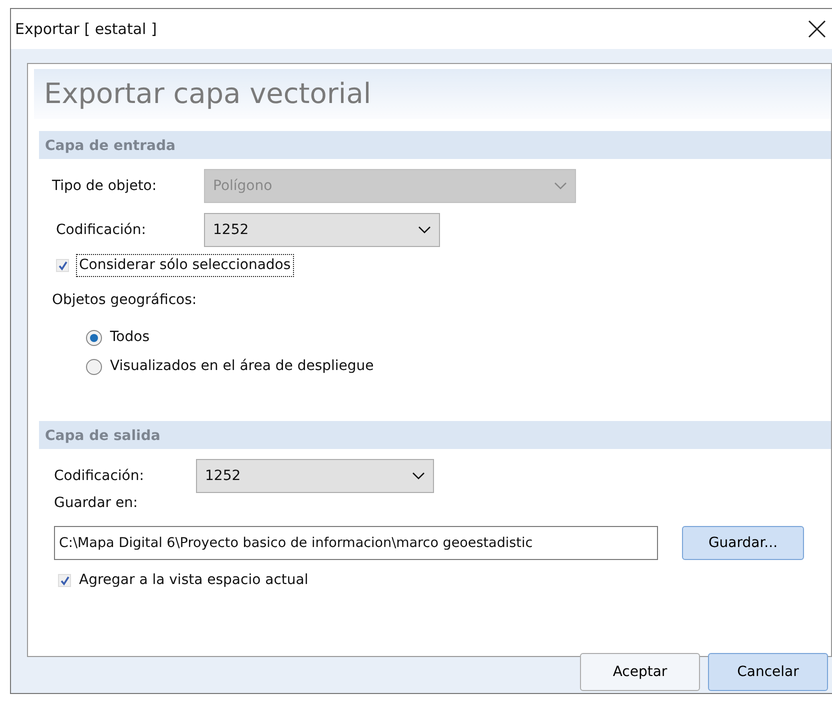 The width and height of the screenshot is (832, 702). What do you see at coordinates (435, 145) in the screenshot?
I see `section-header: Capa de entrada` at bounding box center [435, 145].